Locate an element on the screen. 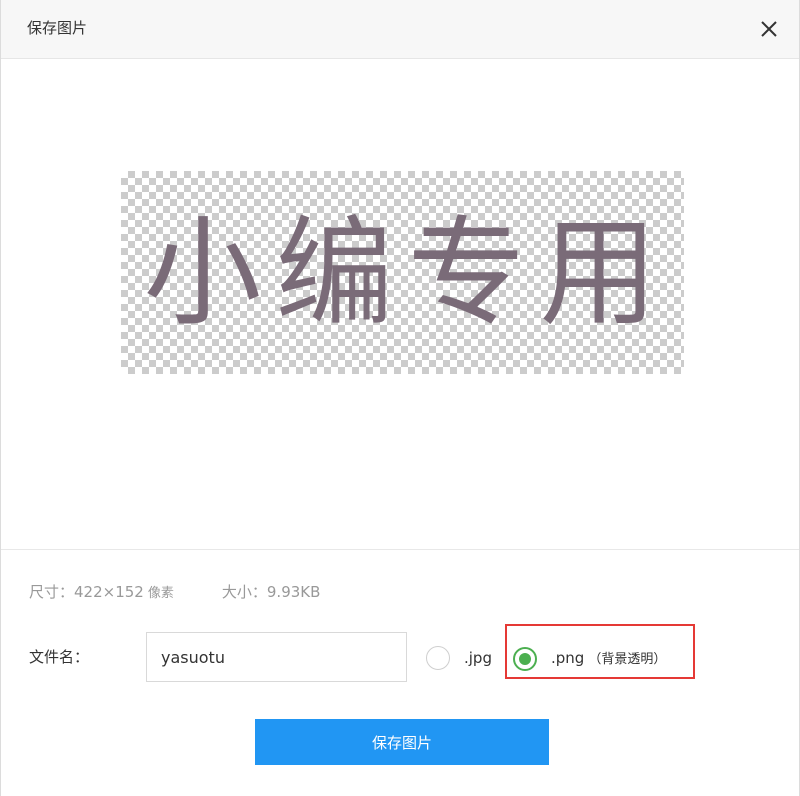  size-value: 9.93KB is located at coordinates (293, 592).